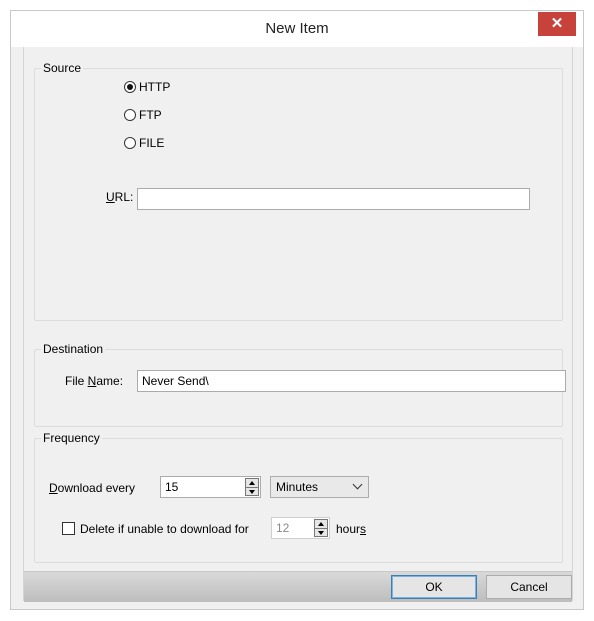 The height and width of the screenshot is (621, 594). What do you see at coordinates (130, 143) in the screenshot?
I see `radio-file-indicator` at bounding box center [130, 143].